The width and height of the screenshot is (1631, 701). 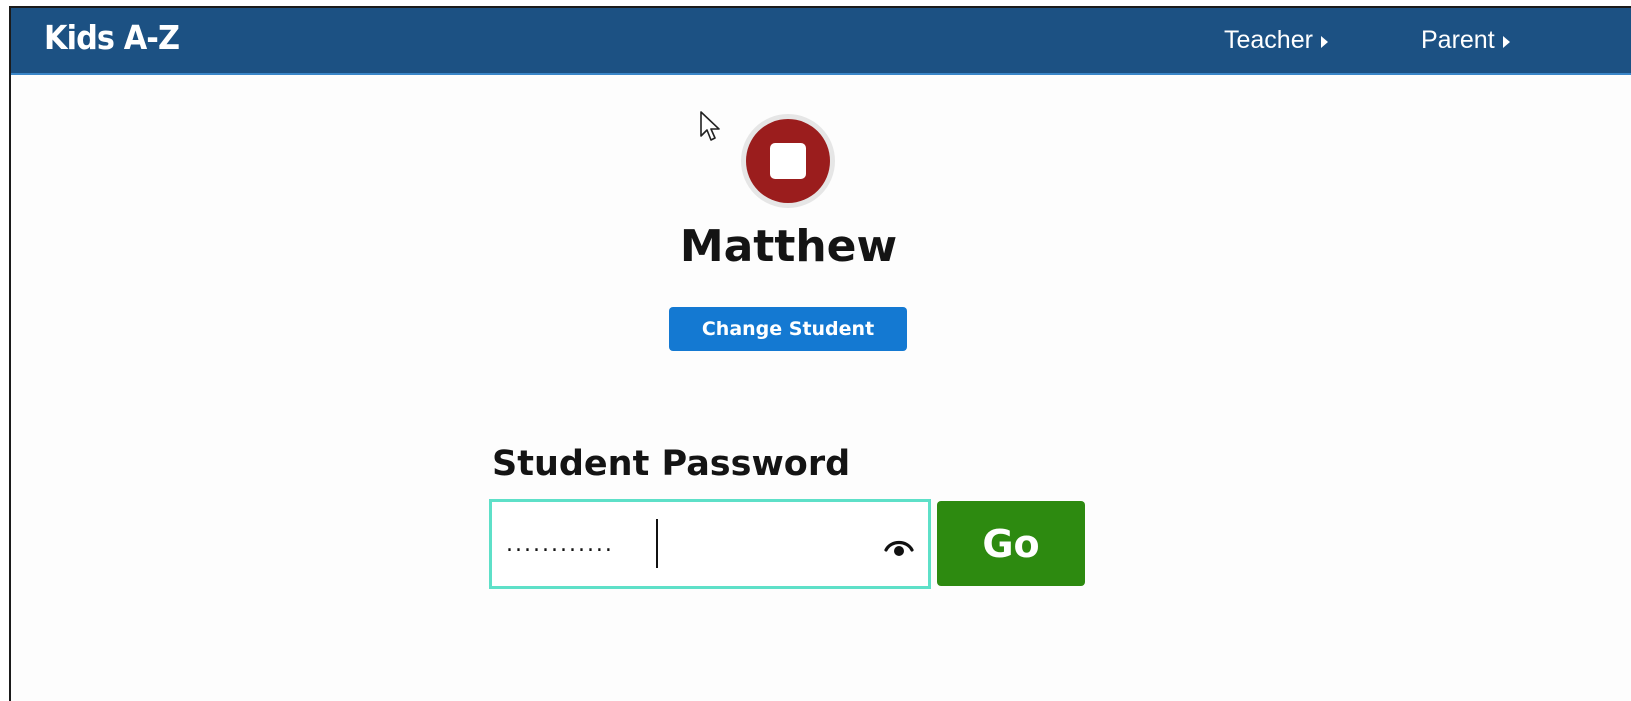 What do you see at coordinates (657, 543) in the screenshot?
I see `text-caret` at bounding box center [657, 543].